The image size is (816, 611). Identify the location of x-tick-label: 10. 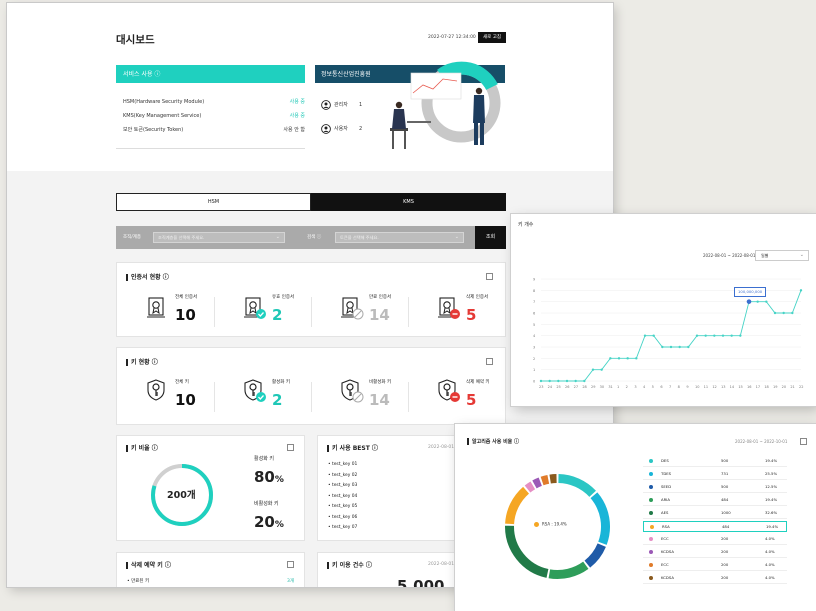
(697, 387).